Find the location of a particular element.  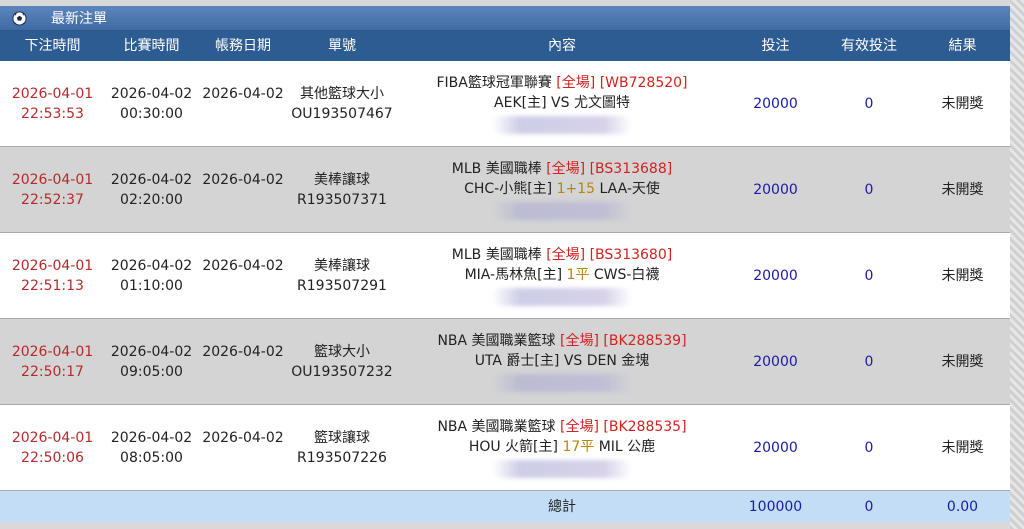

team-away: CWS-白襪 is located at coordinates (626, 275).